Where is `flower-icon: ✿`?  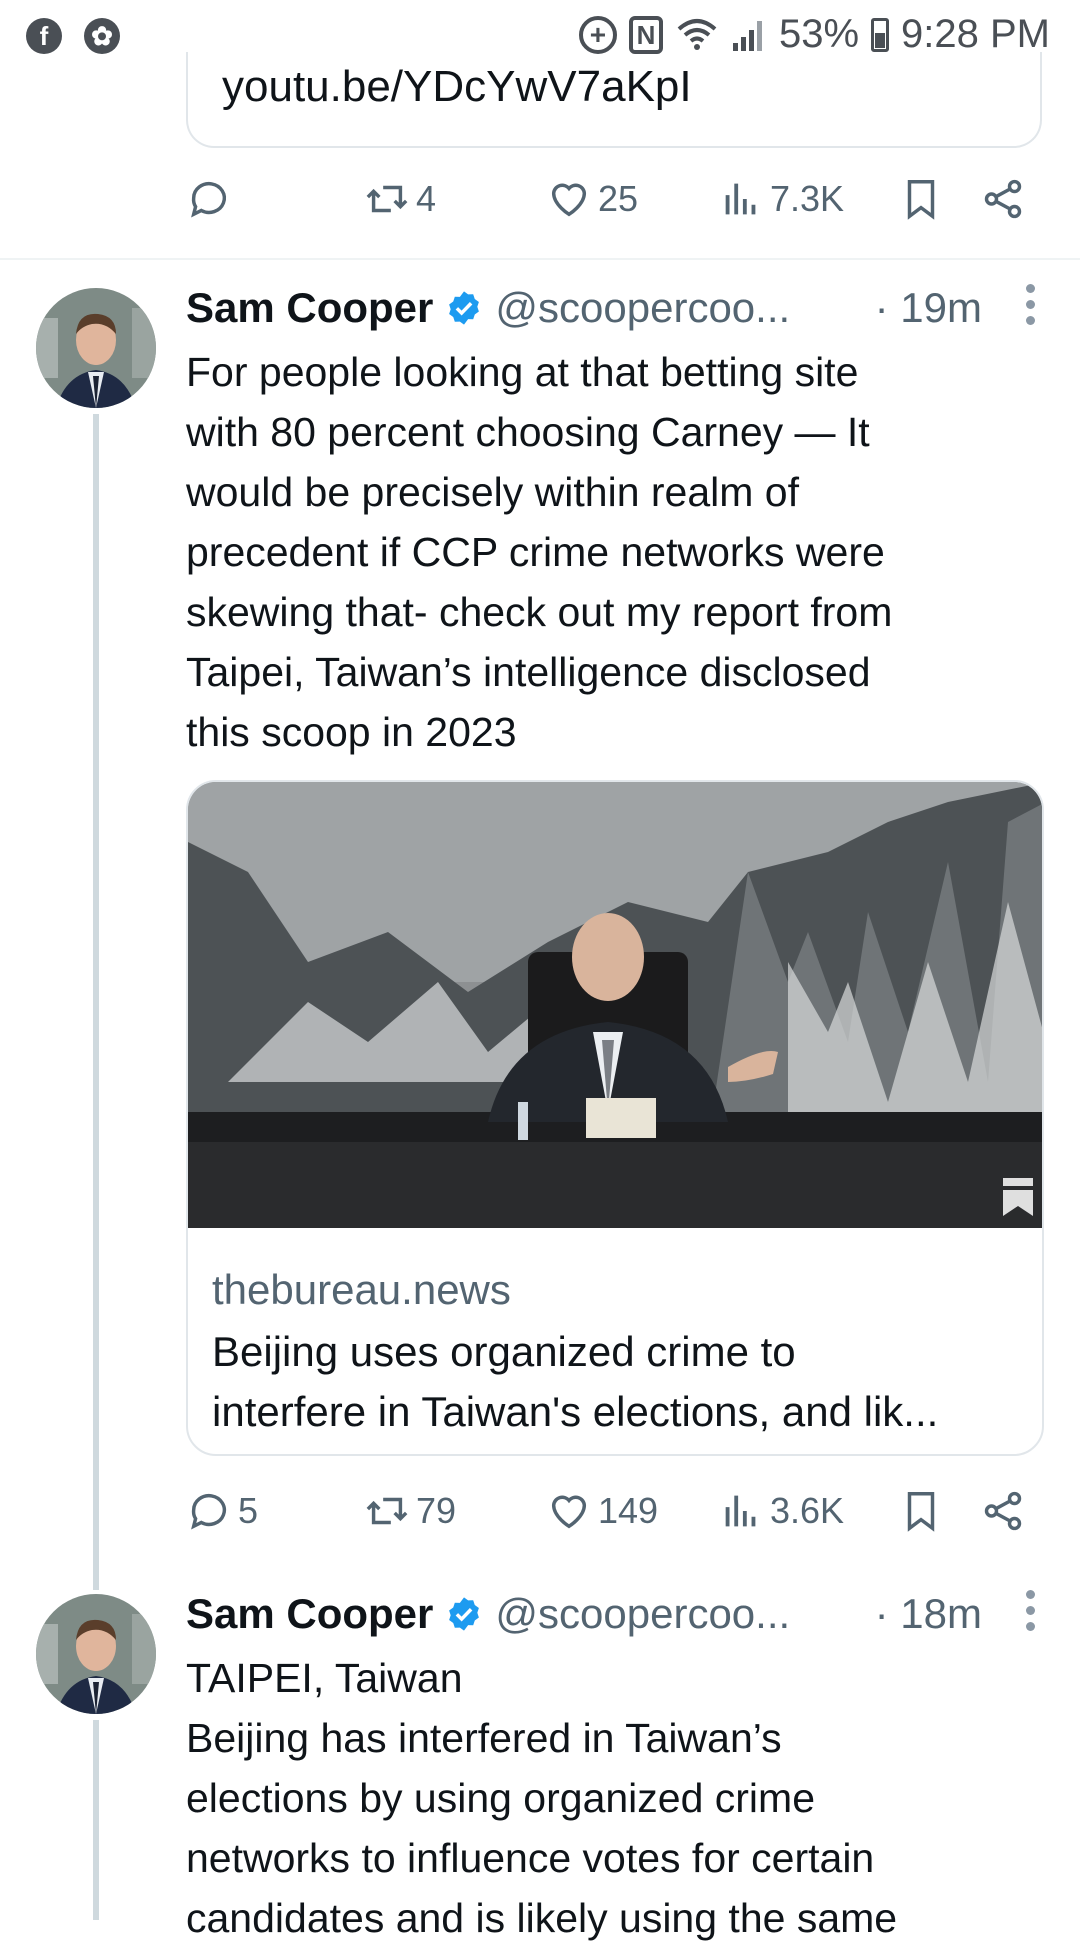
flower-icon: ✿ is located at coordinates (102, 36).